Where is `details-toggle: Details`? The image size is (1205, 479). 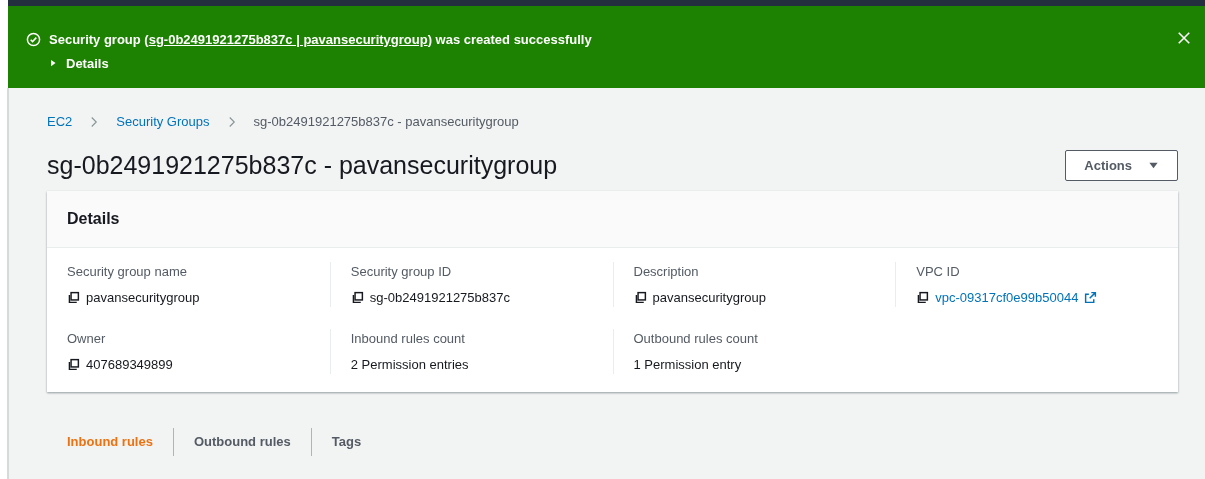 details-toggle: Details is located at coordinates (78, 63).